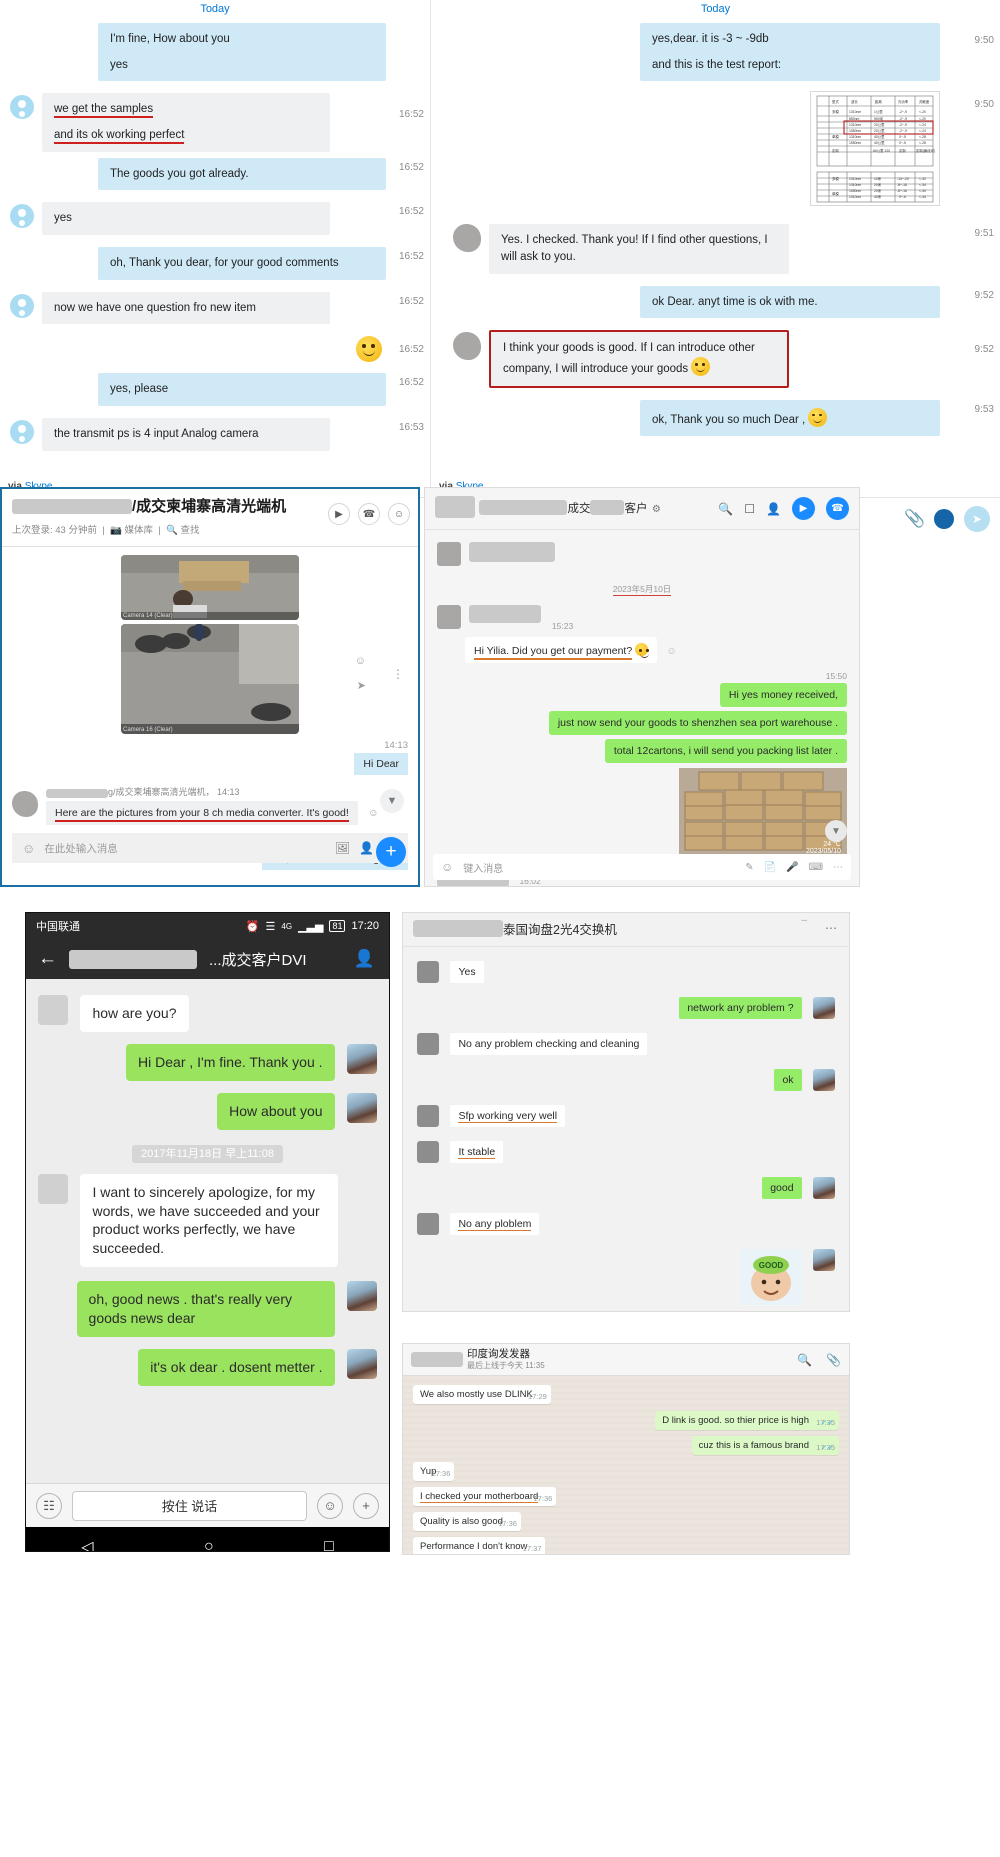  Describe the element at coordinates (185, 848) in the screenshot. I see `message-input-placeholder: 在此处输入消息` at that location.